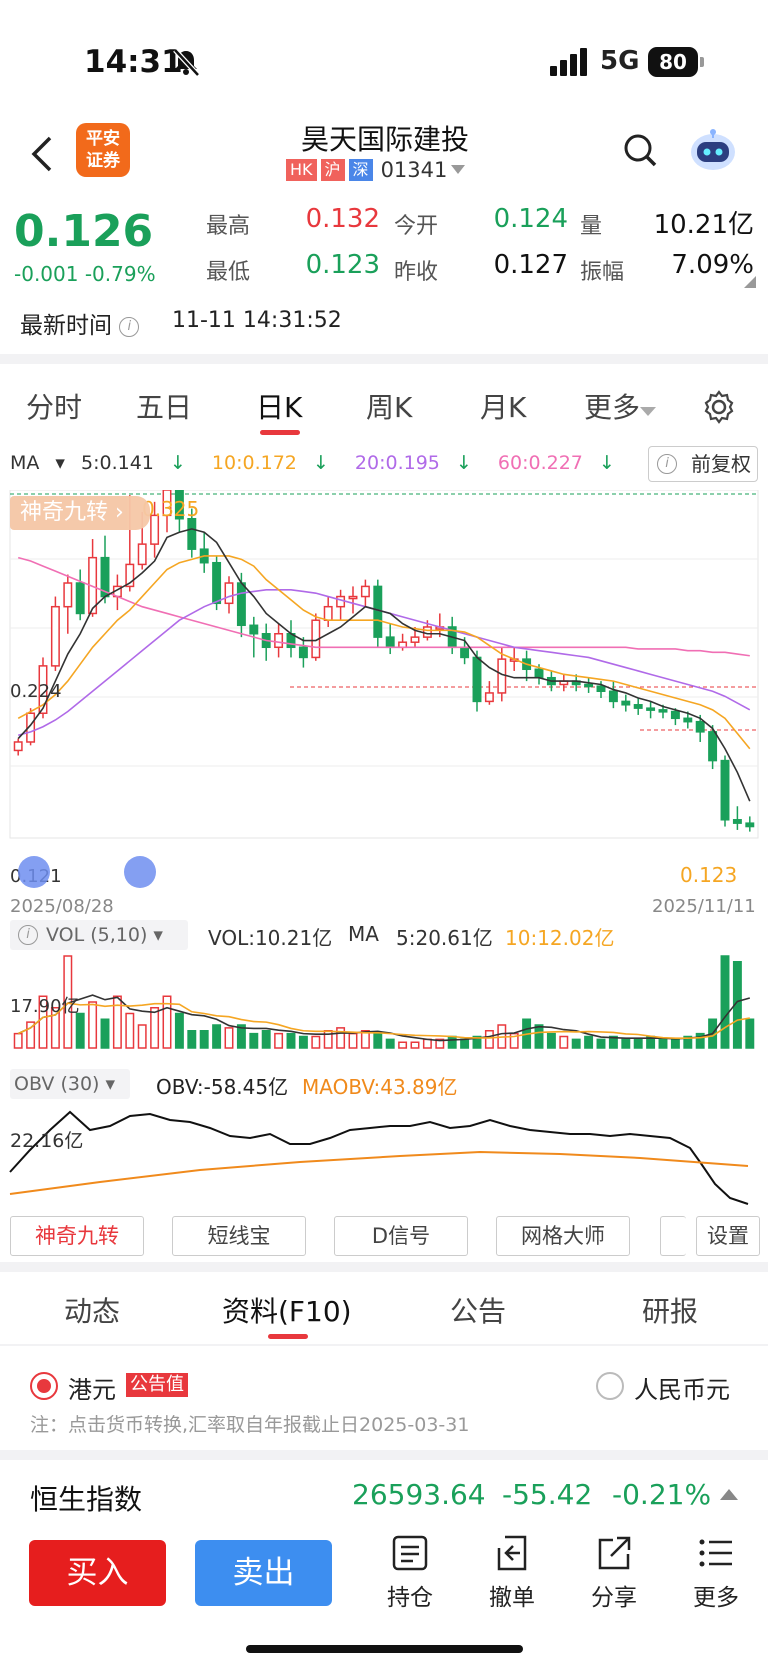 Image resolution: width=768 pixels, height=1670 pixels. What do you see at coordinates (410, 1573) in the screenshot?
I see `holdings-button: 持仓` at bounding box center [410, 1573].